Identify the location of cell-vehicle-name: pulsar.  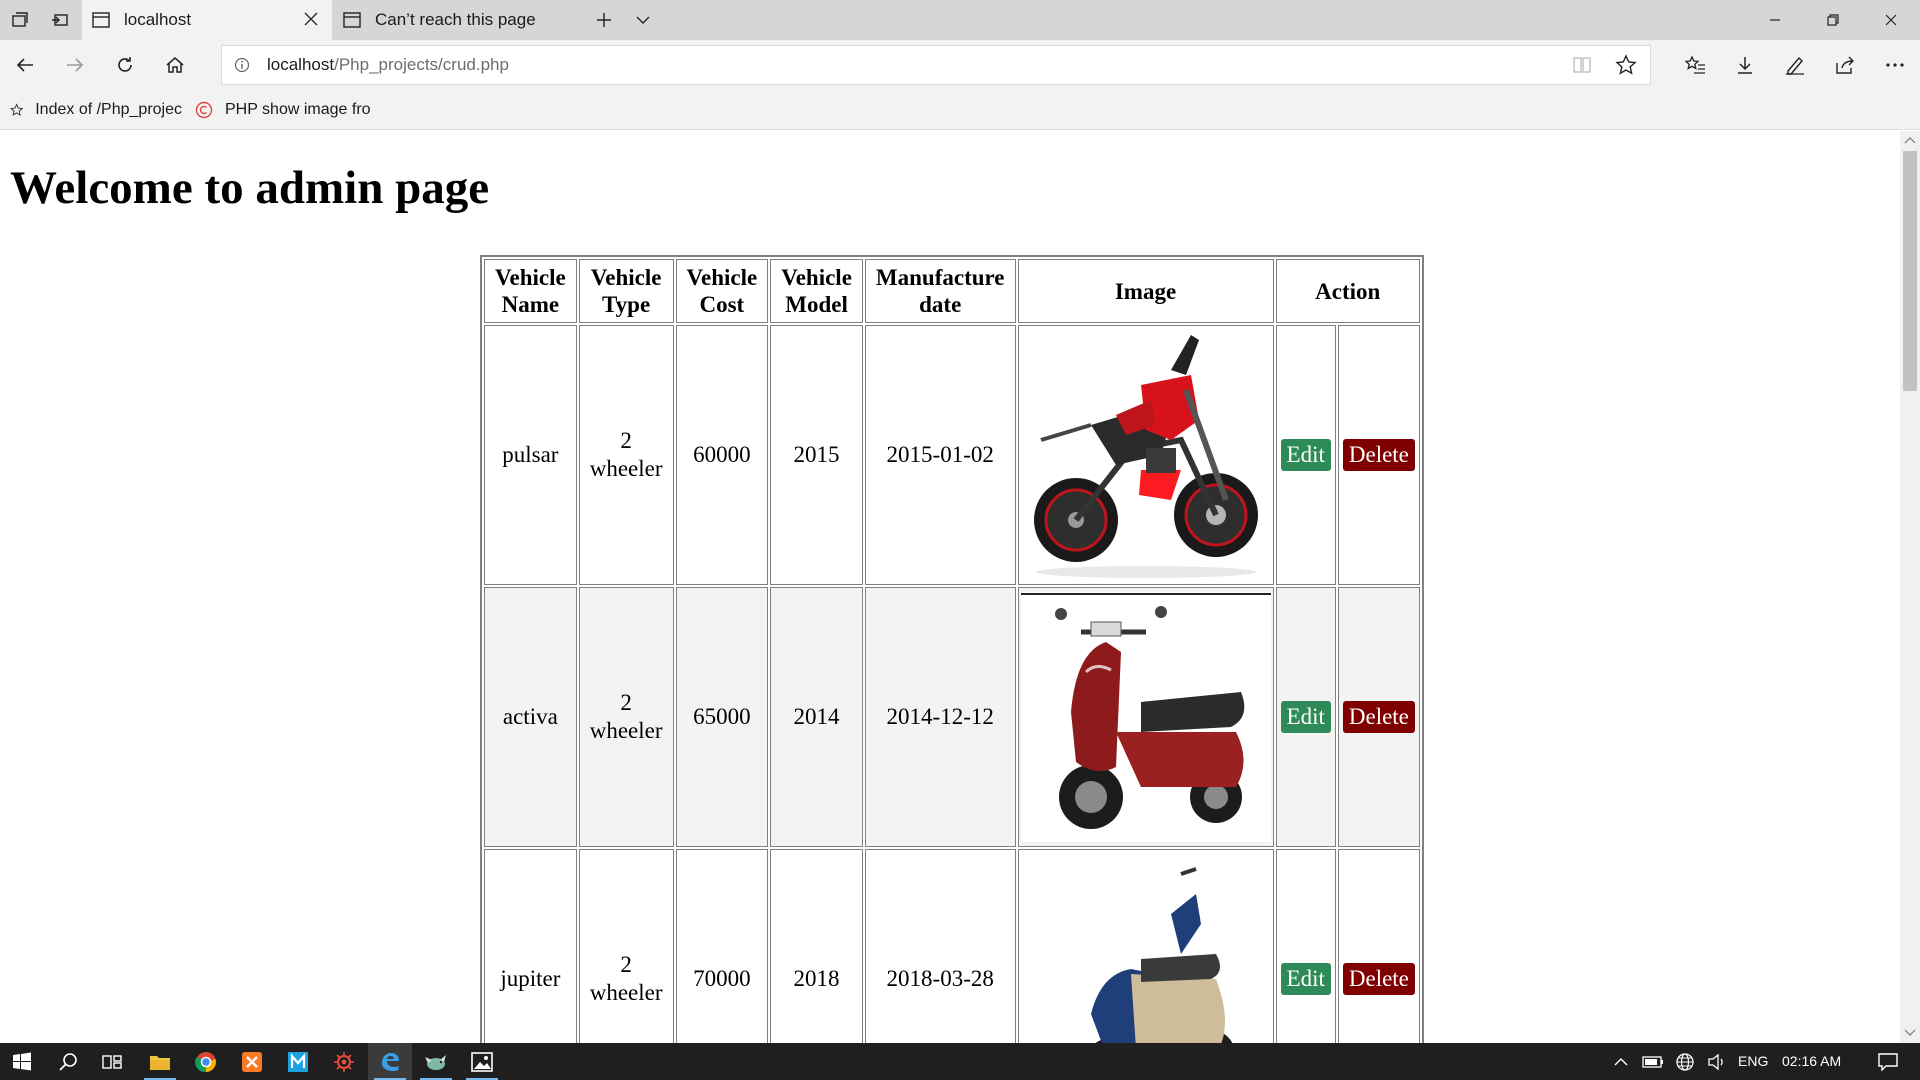
(530, 455).